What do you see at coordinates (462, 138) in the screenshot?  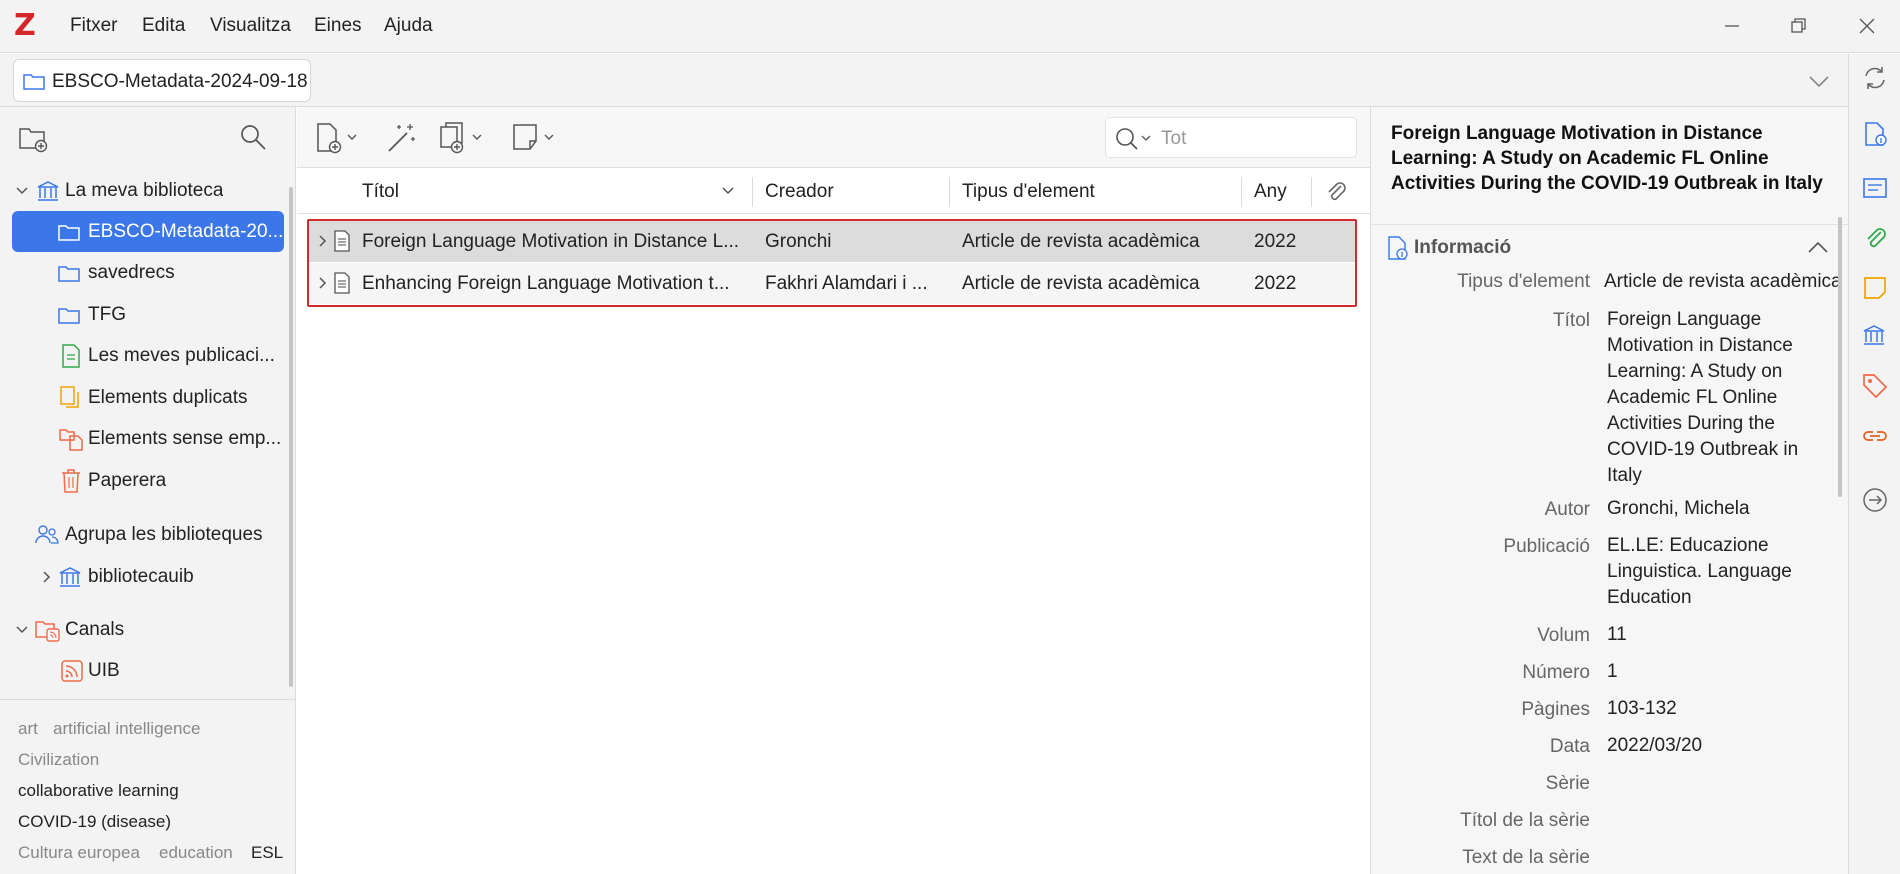 I see `add-attachment-icon` at bounding box center [462, 138].